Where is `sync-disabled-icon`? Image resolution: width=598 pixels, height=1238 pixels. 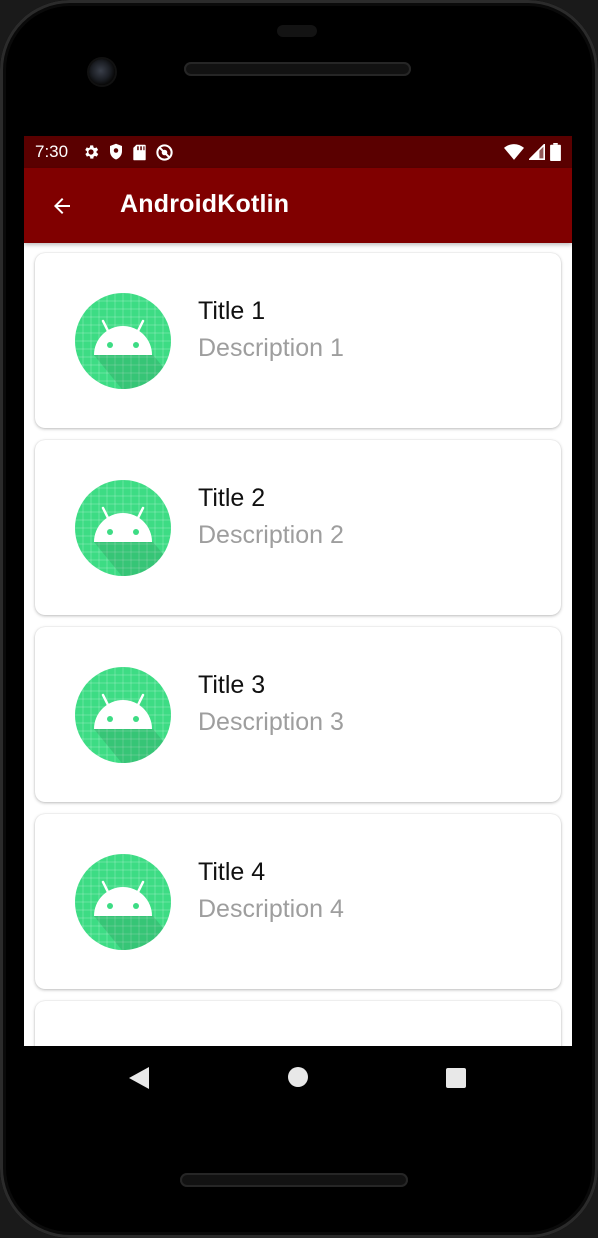
sync-disabled-icon is located at coordinates (164, 152).